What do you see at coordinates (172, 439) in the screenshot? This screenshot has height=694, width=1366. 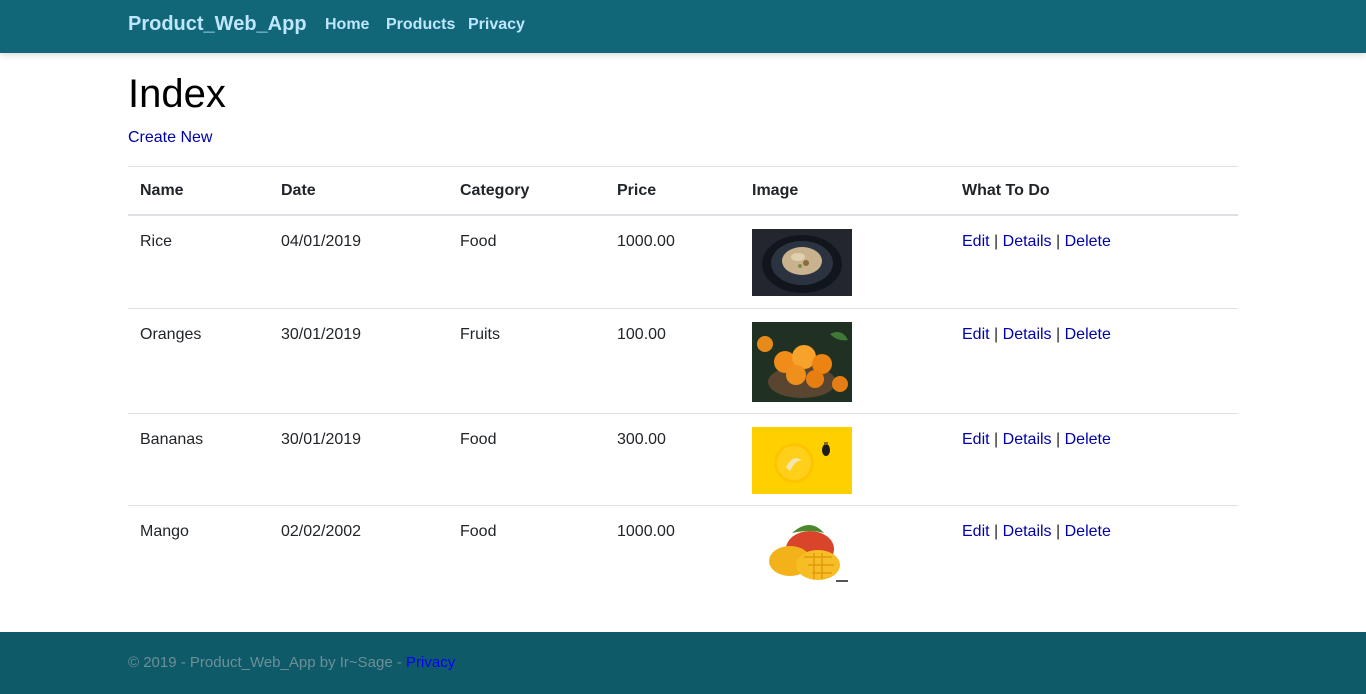 I see `cell-name: Bananas` at bounding box center [172, 439].